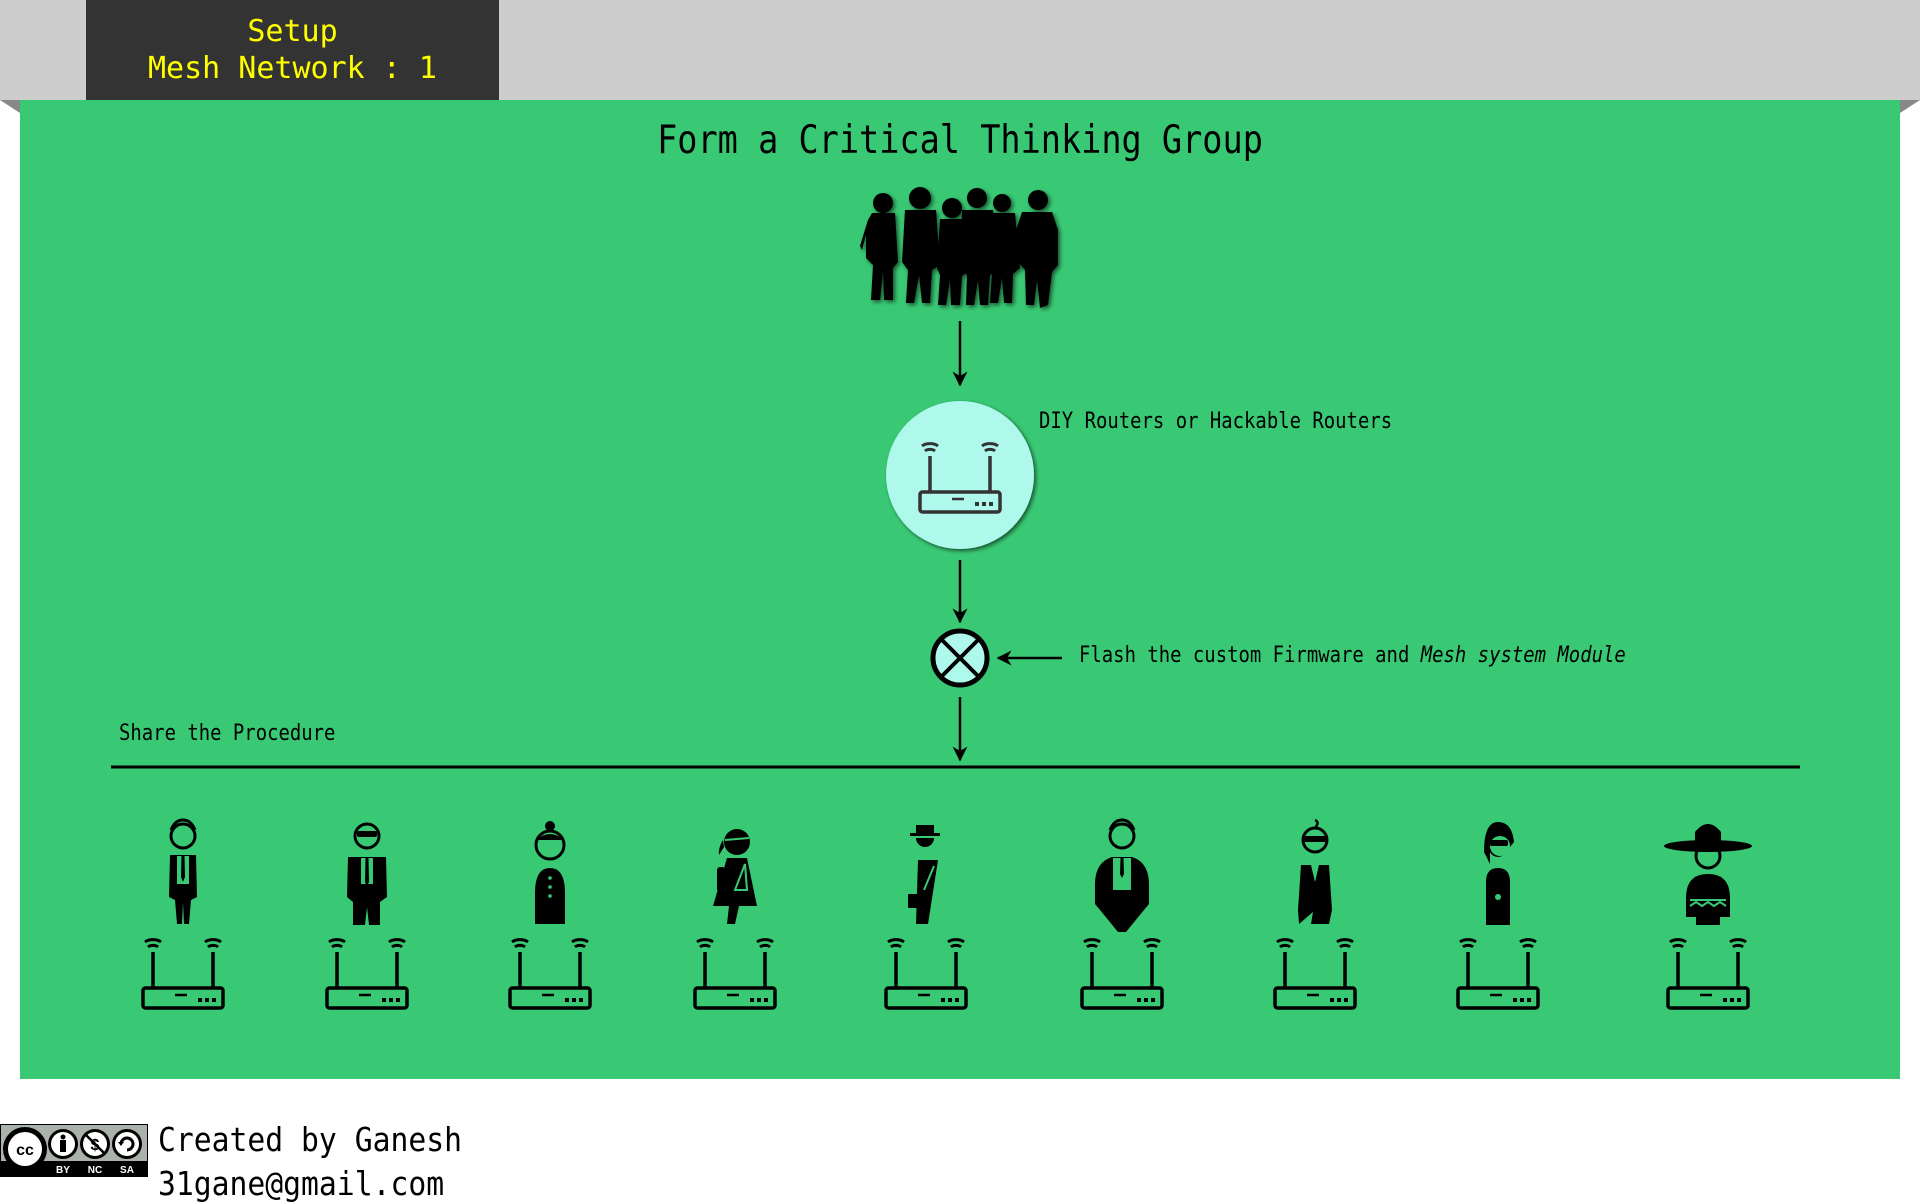 This screenshot has width=1920, height=1203. What do you see at coordinates (25, 1150) in the screenshot?
I see `svg-text: cc` at bounding box center [25, 1150].